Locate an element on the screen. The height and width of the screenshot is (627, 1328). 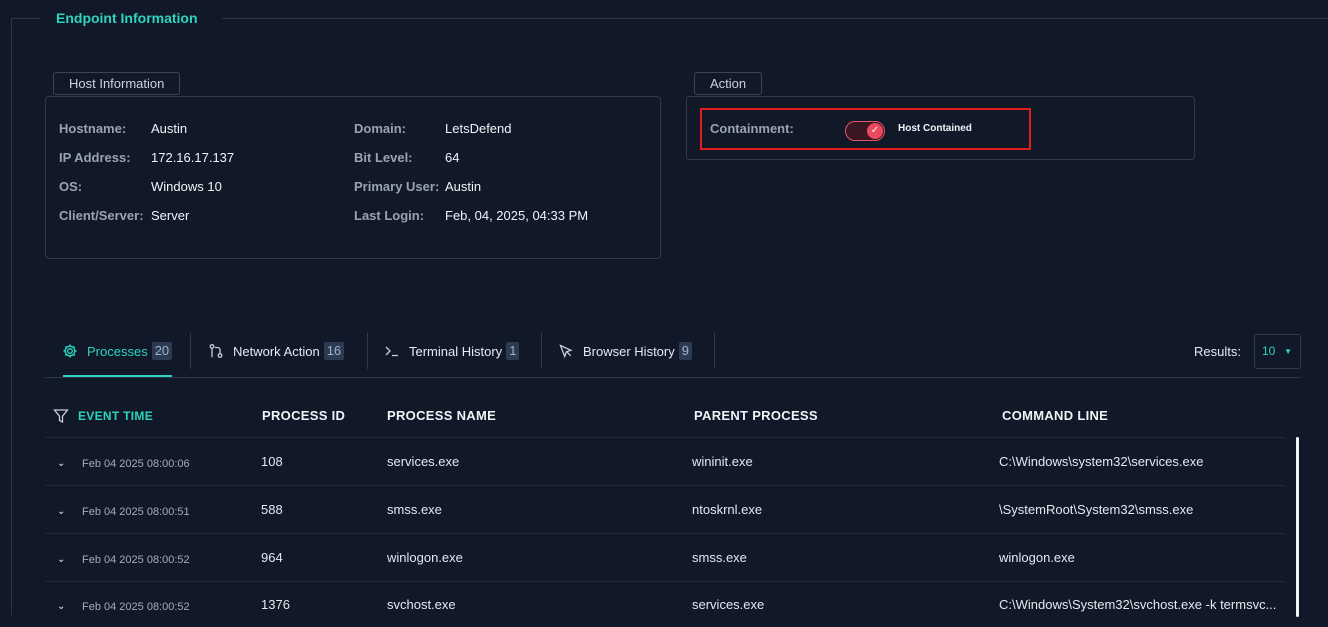
section-title: Endpoint Information is located at coordinates (127, 18).